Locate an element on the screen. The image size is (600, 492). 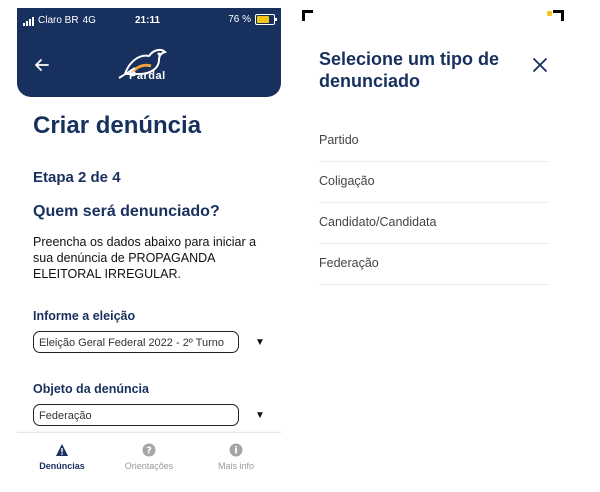
svg-text: i is located at coordinates (235, 451).